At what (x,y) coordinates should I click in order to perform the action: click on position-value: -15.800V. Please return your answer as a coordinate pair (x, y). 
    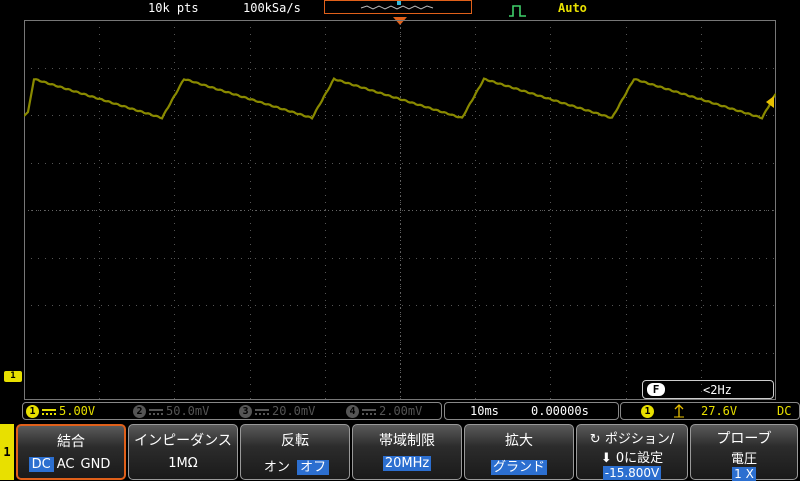
    Looking at the image, I should click on (632, 473).